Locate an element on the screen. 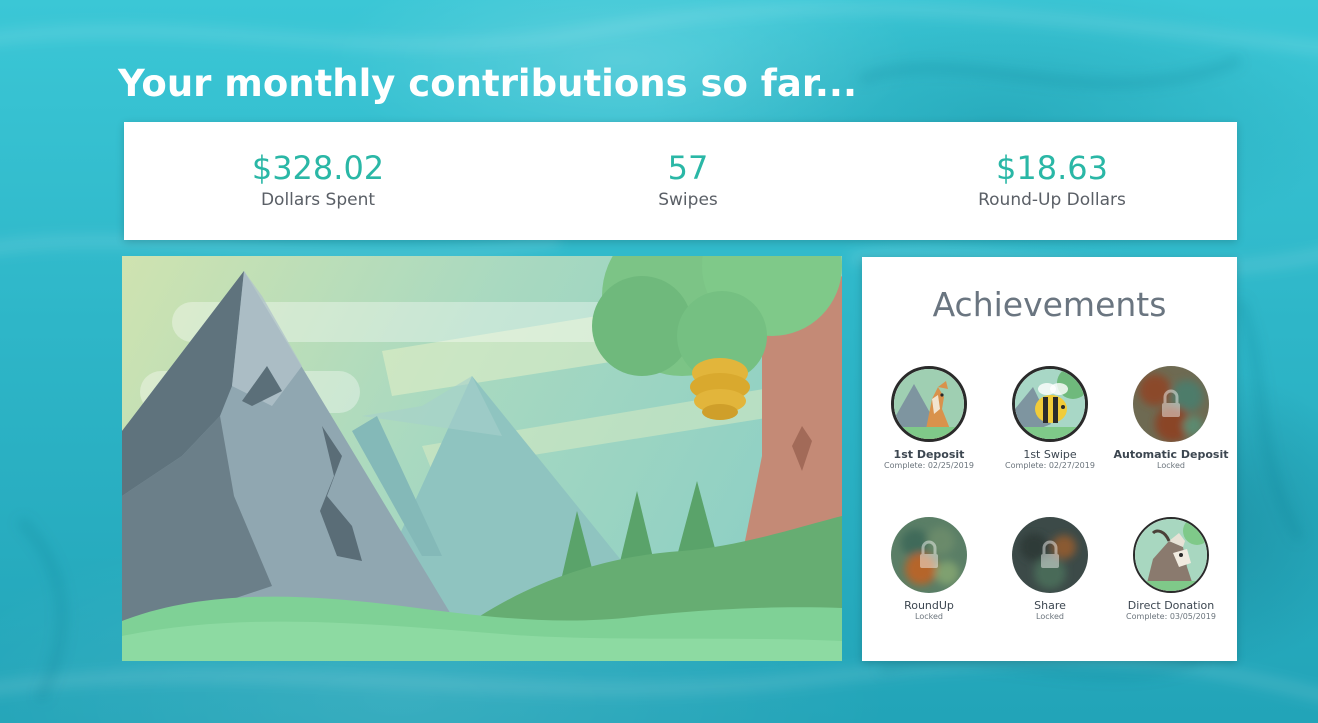  stat-dollars-spent: $328.02 Dollars Spent is located at coordinates (318, 179).